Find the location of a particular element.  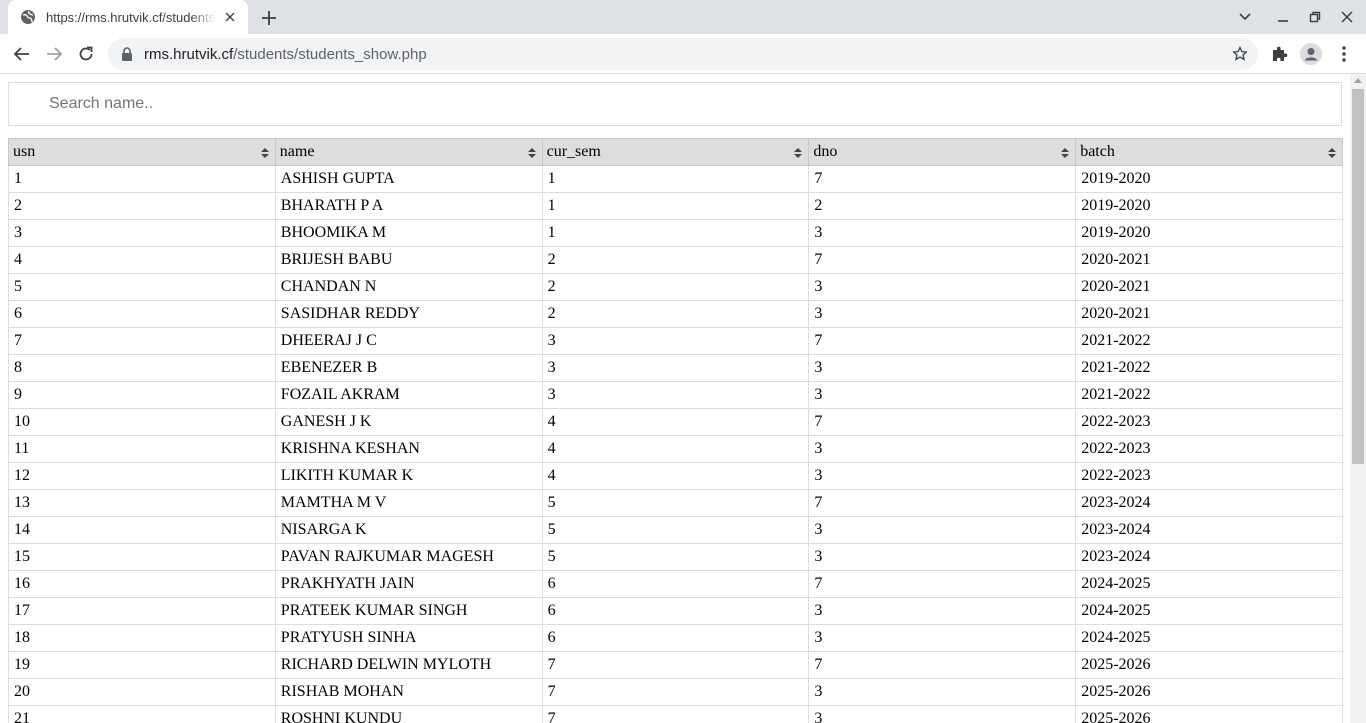

table-row: 18 PRATYUSH SINHA 6 3 2024-2025 is located at coordinates (675, 638).